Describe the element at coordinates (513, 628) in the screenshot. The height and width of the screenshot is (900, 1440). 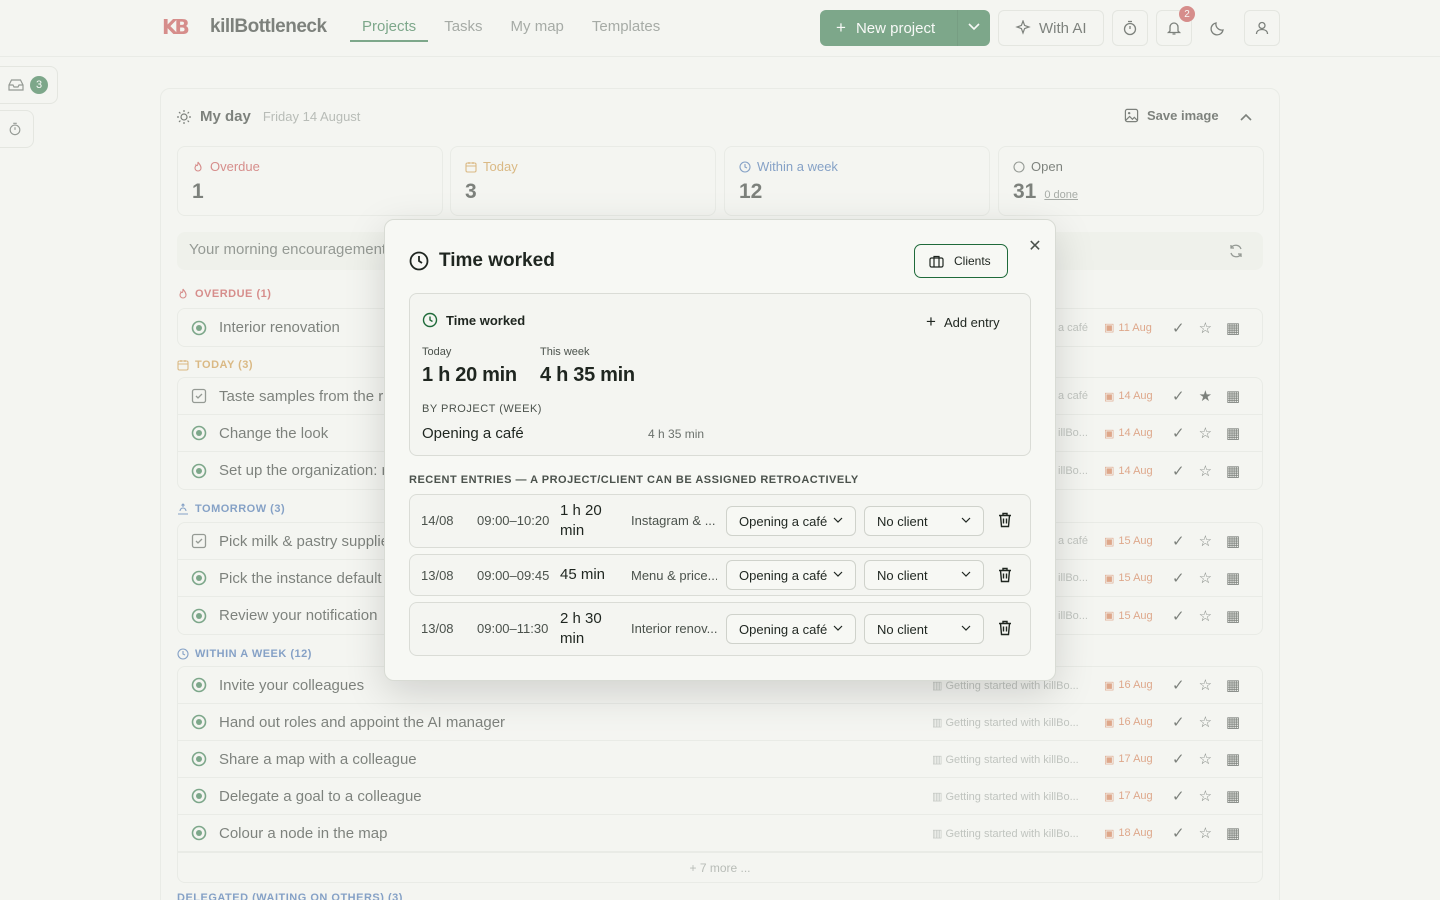
I see `entry-time-range: 09:00–11:30` at that location.